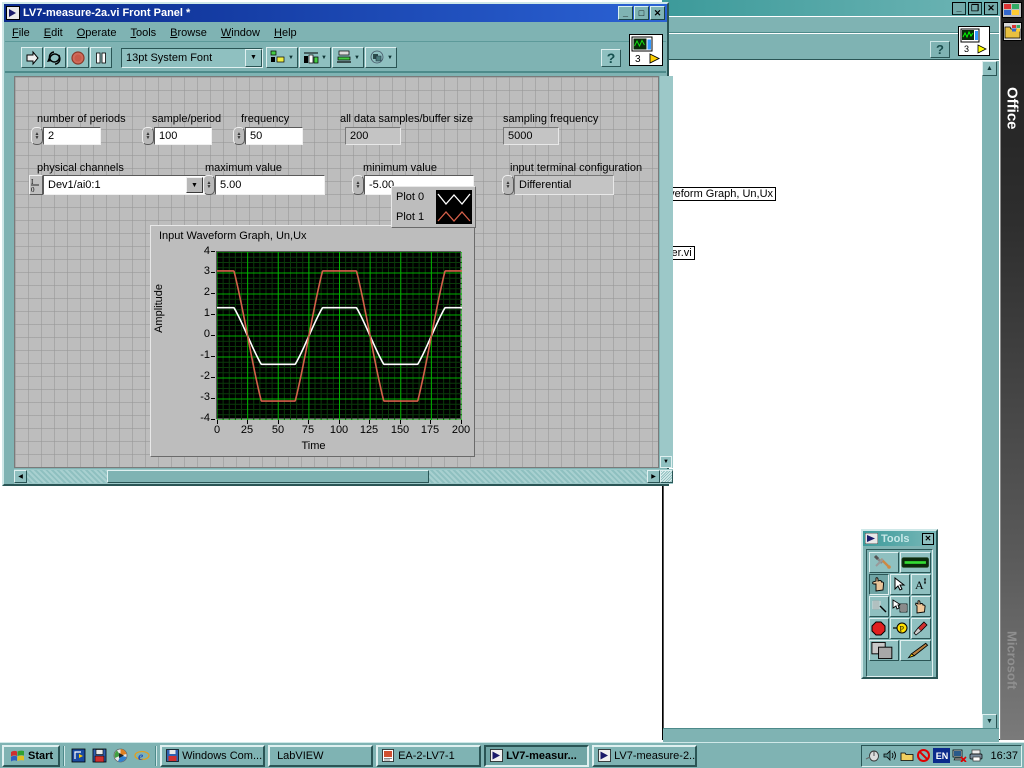  Describe the element at coordinates (1004, 756) in the screenshot. I see `clock: 16:37` at that location.